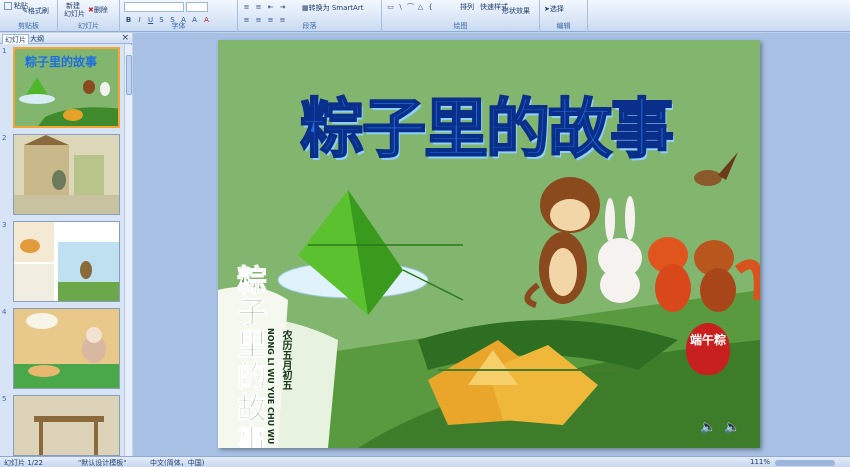  What do you see at coordinates (15, 39) in the screenshot?
I see `tab-slides: 幻灯片` at bounding box center [15, 39].